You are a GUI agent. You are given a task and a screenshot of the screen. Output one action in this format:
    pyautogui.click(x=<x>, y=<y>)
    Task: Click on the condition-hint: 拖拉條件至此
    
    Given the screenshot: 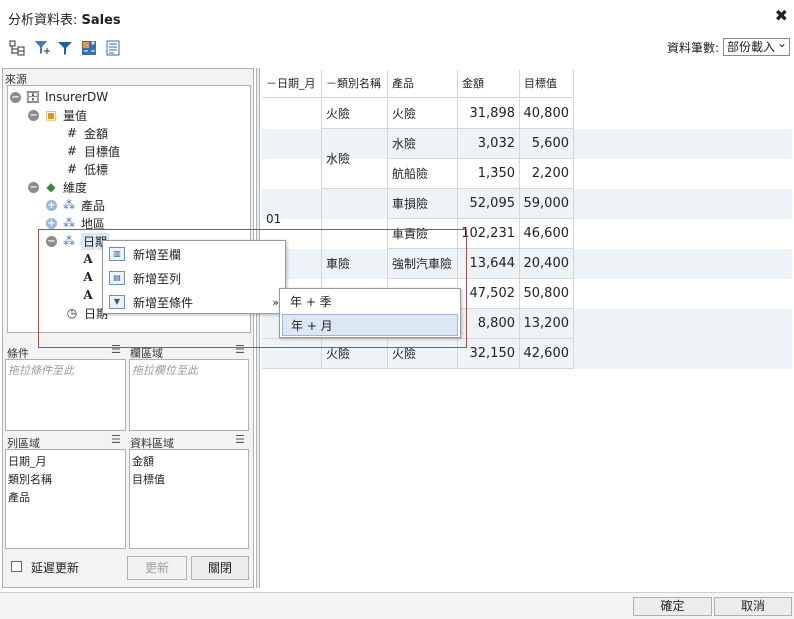 What is the action you would take?
    pyautogui.click(x=41, y=370)
    